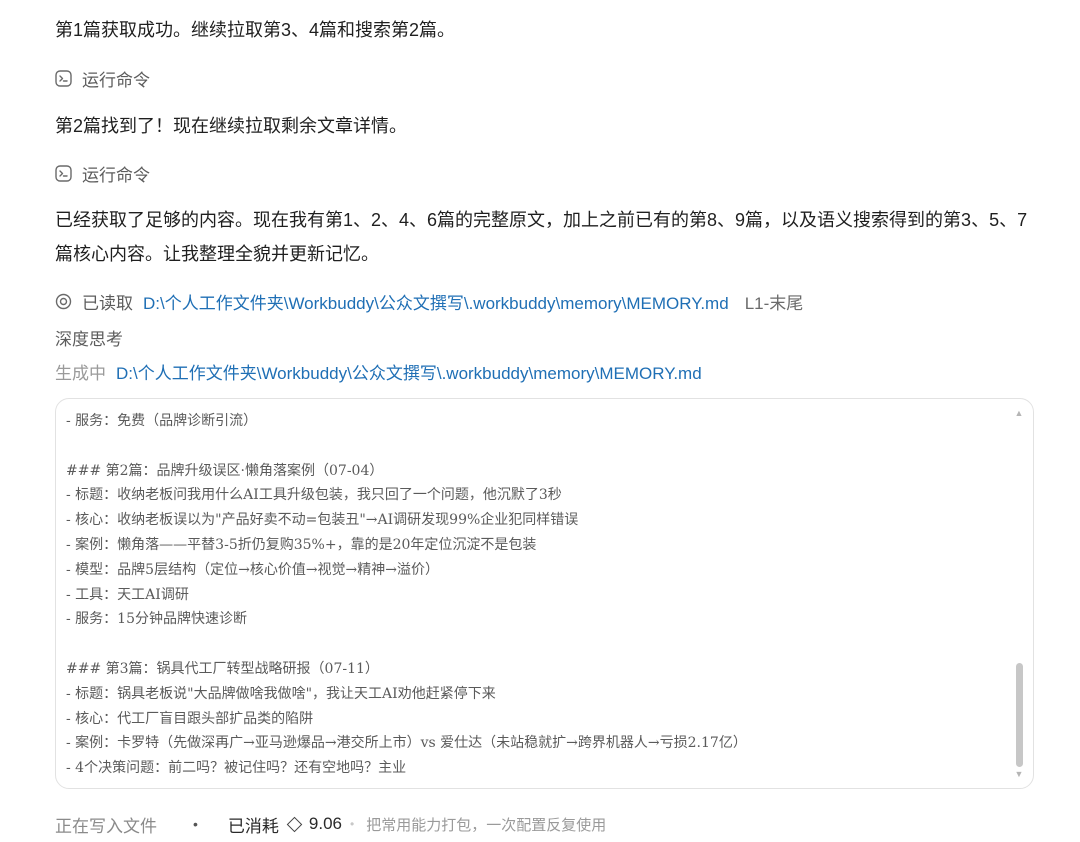 The height and width of the screenshot is (842, 1080). What do you see at coordinates (1019, 413) in the screenshot?
I see `scroll-up-arrow-icon: ▲` at bounding box center [1019, 413].